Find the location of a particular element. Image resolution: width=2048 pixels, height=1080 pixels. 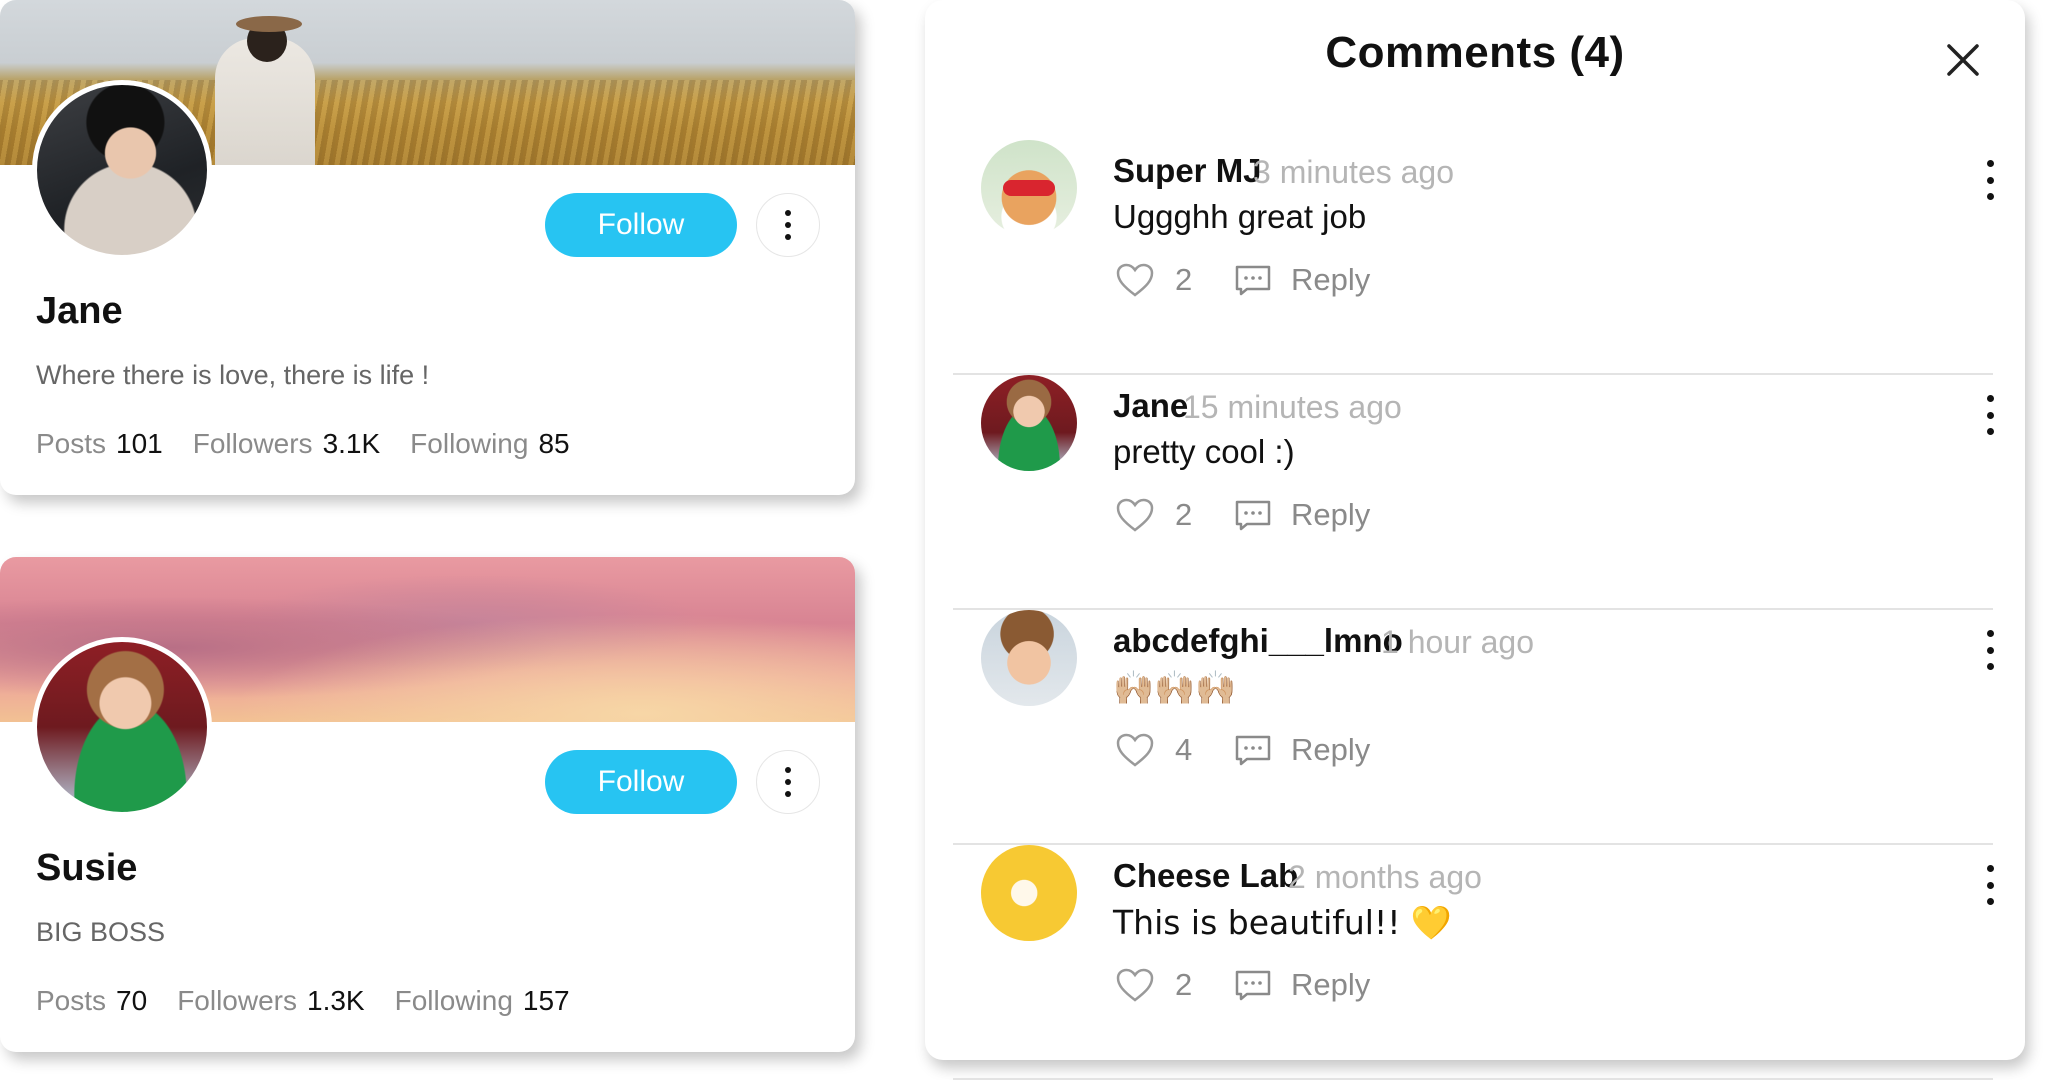

stat-value: 101 is located at coordinates (139, 443).